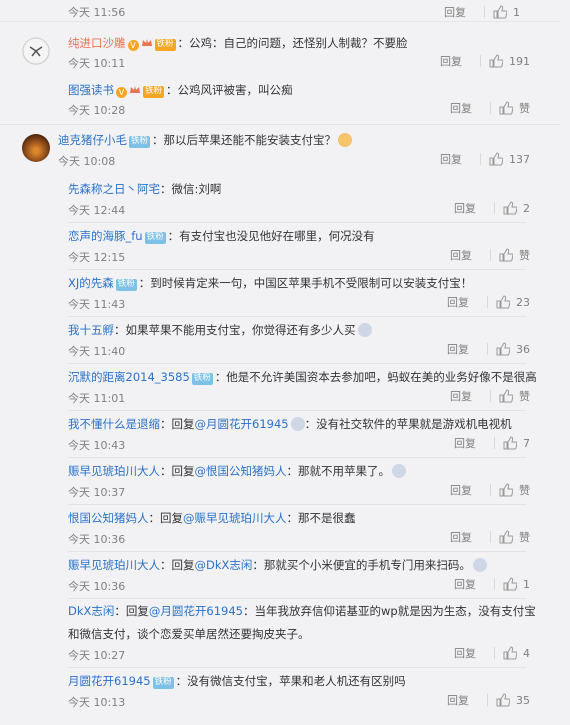 Image resolution: width=570 pixels, height=725 pixels. Describe the element at coordinates (177, 565) in the screenshot. I see `reply-prefix: ：回复` at that location.